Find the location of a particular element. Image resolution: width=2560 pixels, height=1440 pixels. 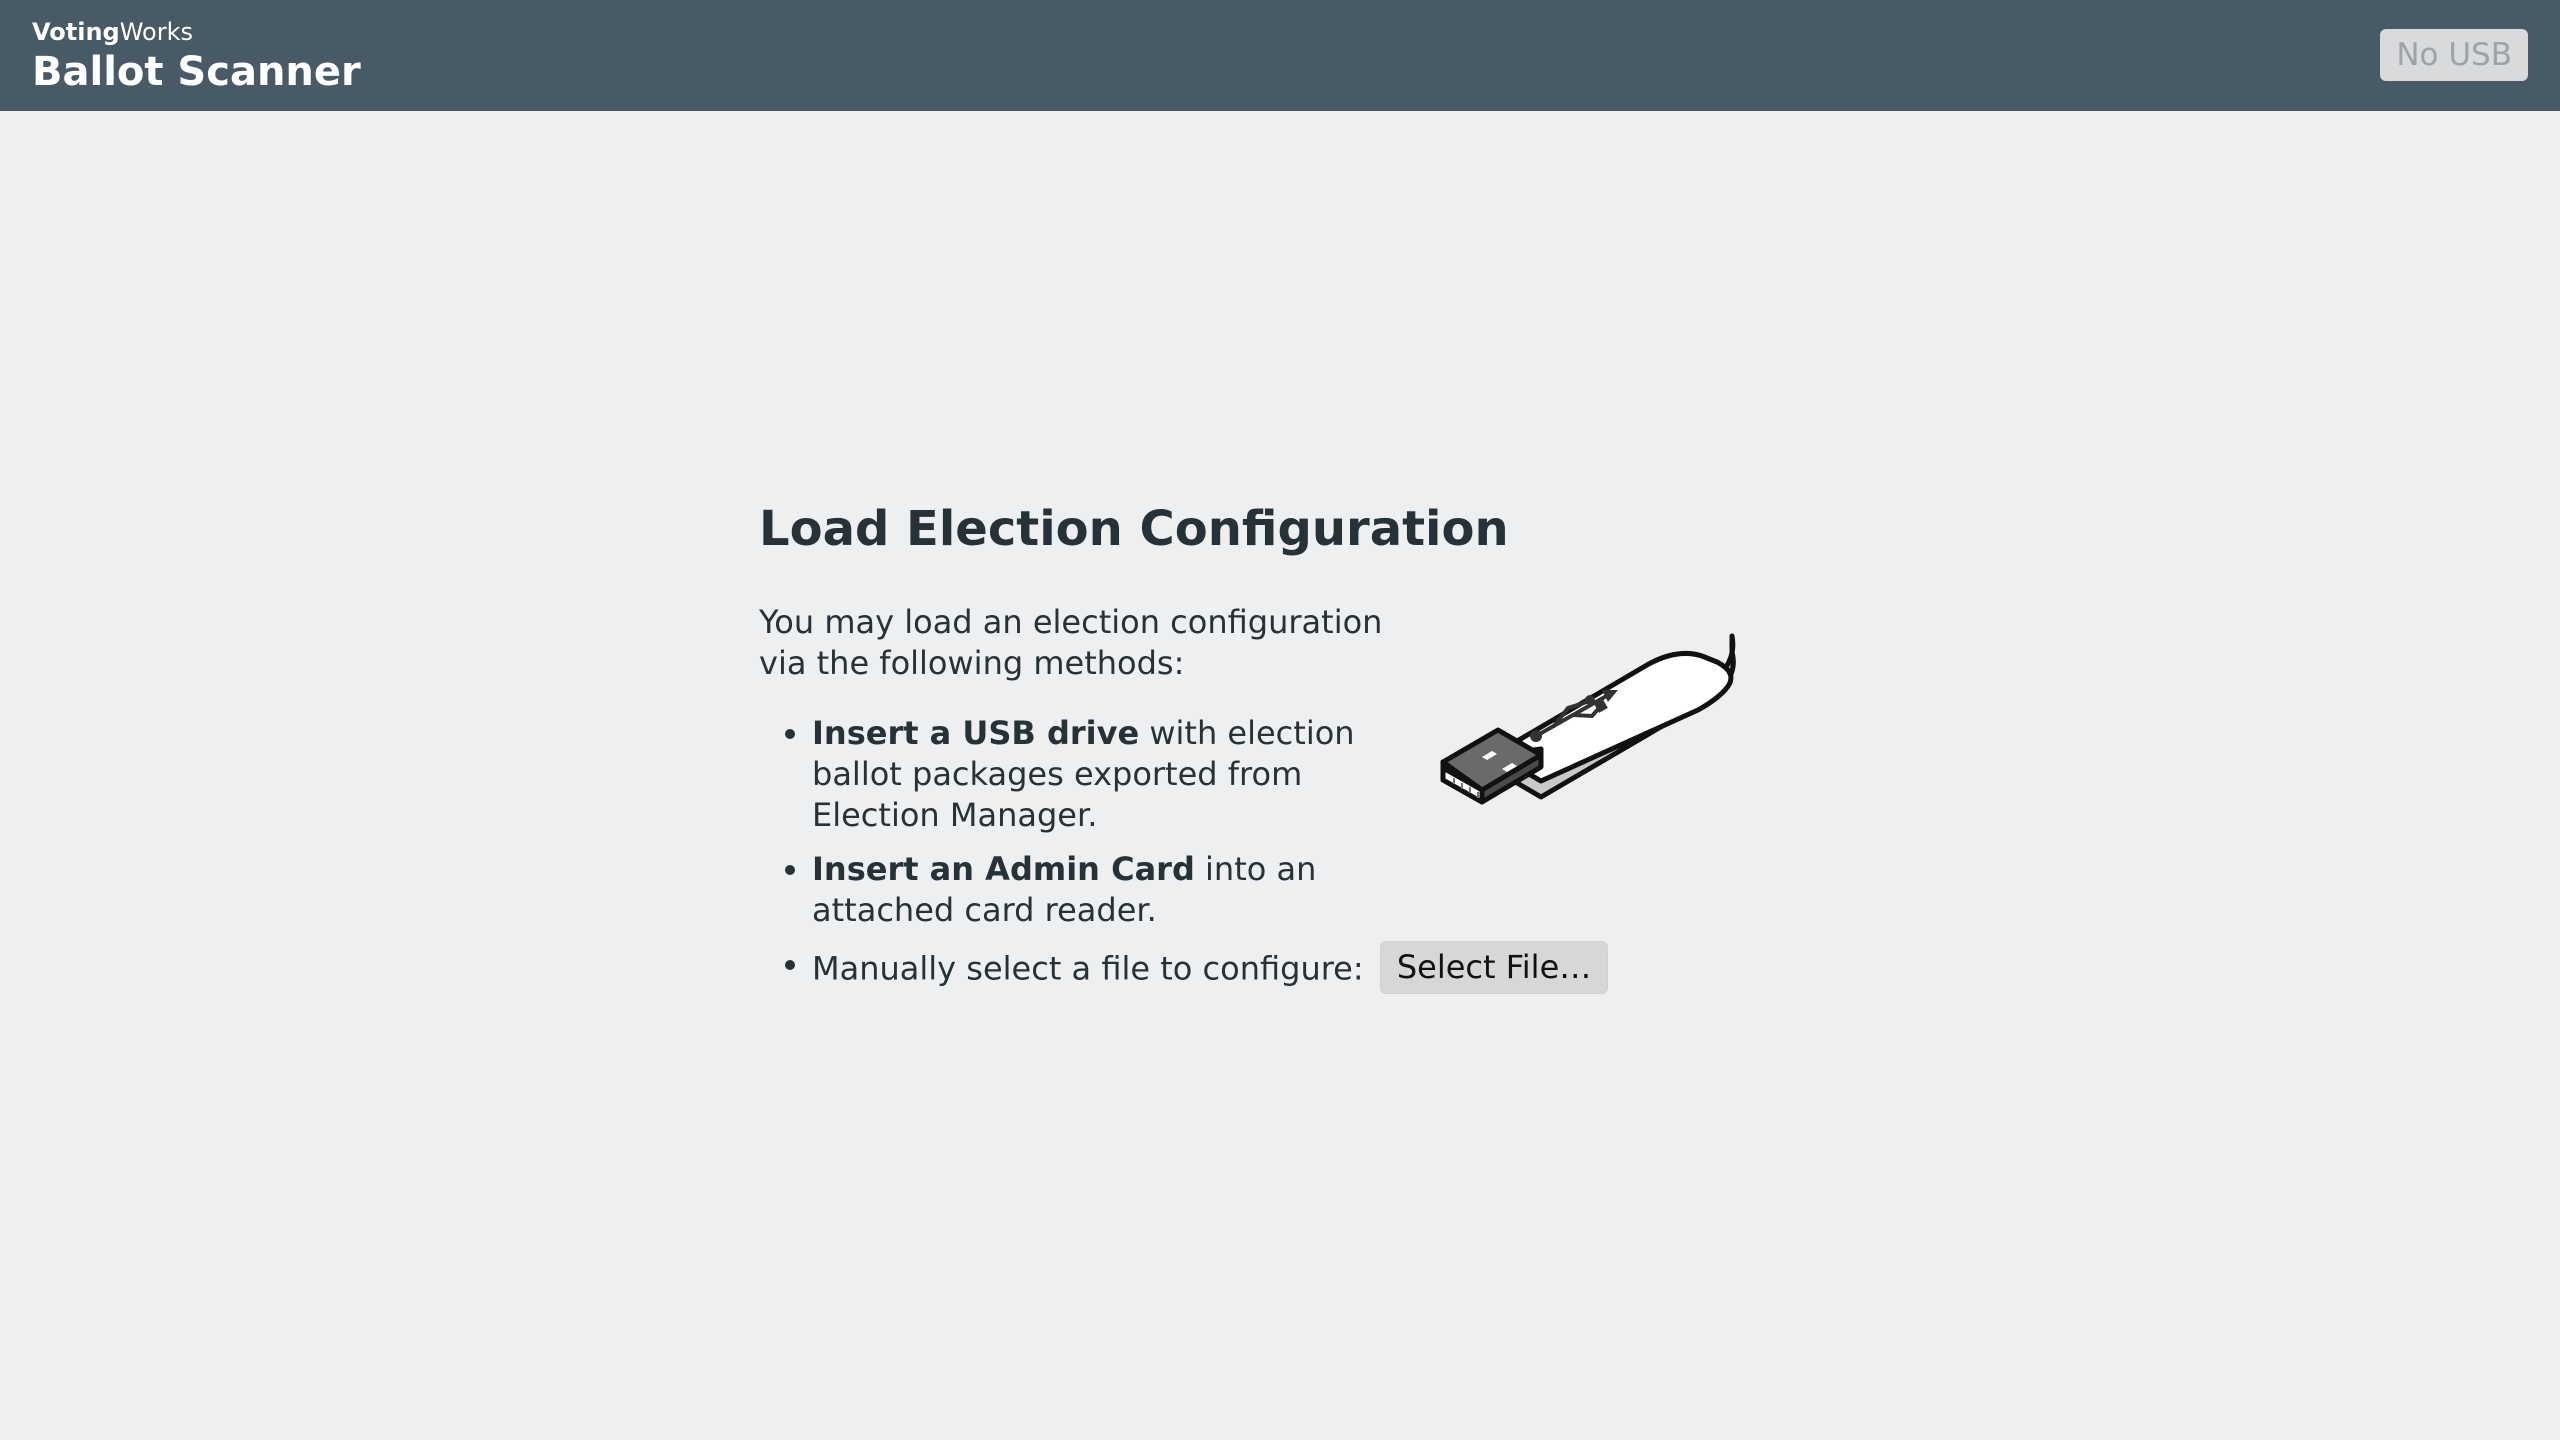

method-admin-card-bold: Insert an Admin Card is located at coordinates (1003, 869).